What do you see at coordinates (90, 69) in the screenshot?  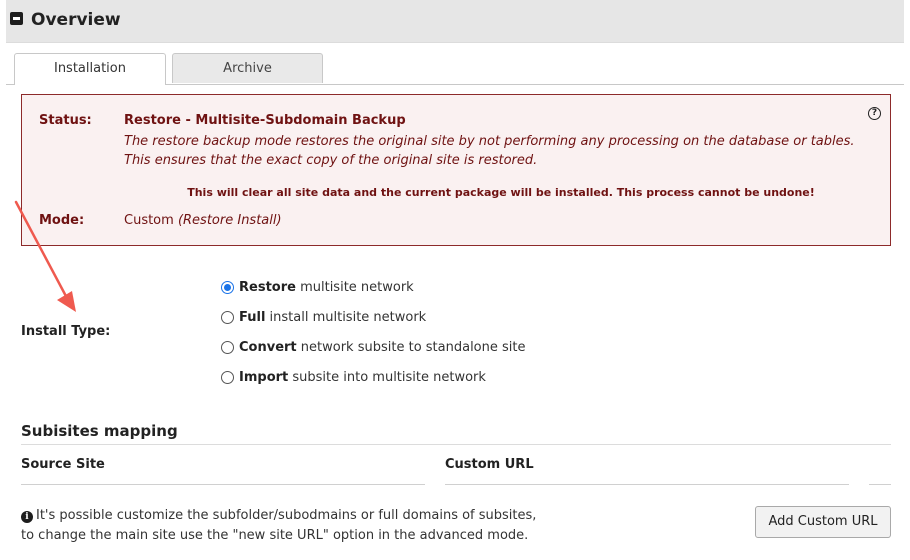 I see `tab-installation: Installation` at bounding box center [90, 69].